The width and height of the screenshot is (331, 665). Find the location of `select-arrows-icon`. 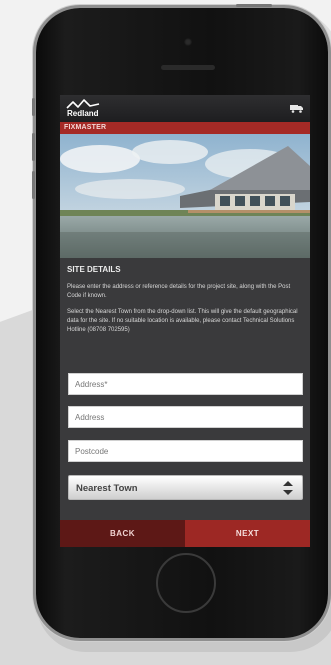

select-arrows-icon is located at coordinates (288, 488).